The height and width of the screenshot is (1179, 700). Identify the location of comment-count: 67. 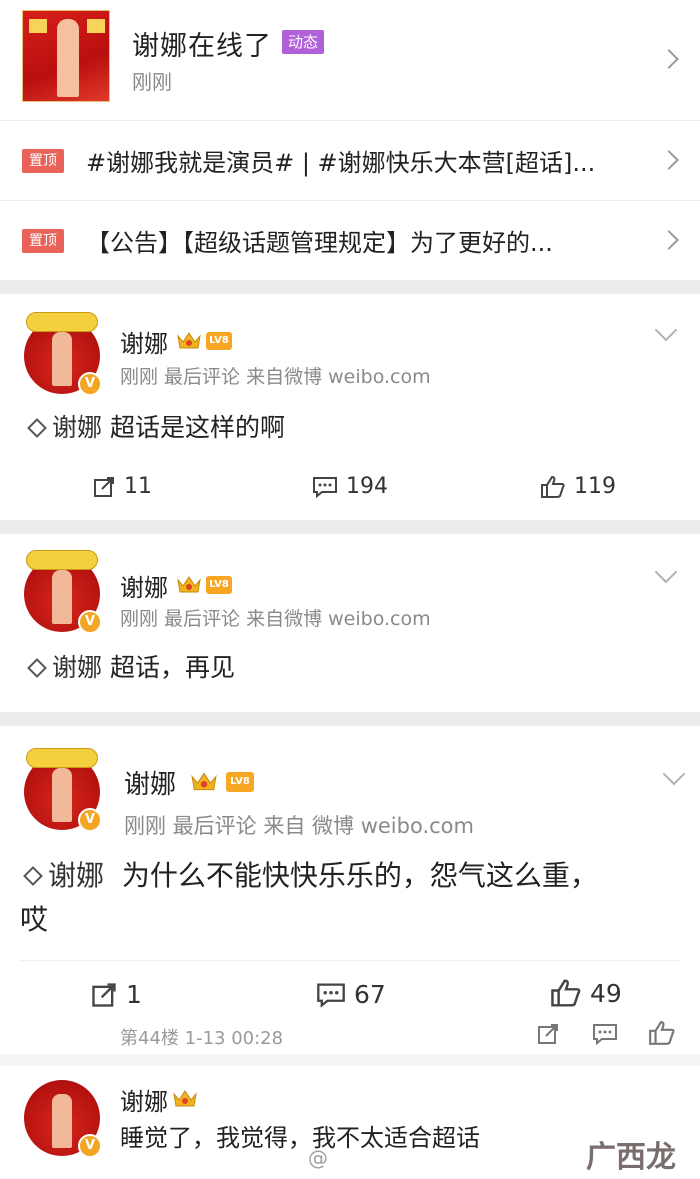
(370, 994).